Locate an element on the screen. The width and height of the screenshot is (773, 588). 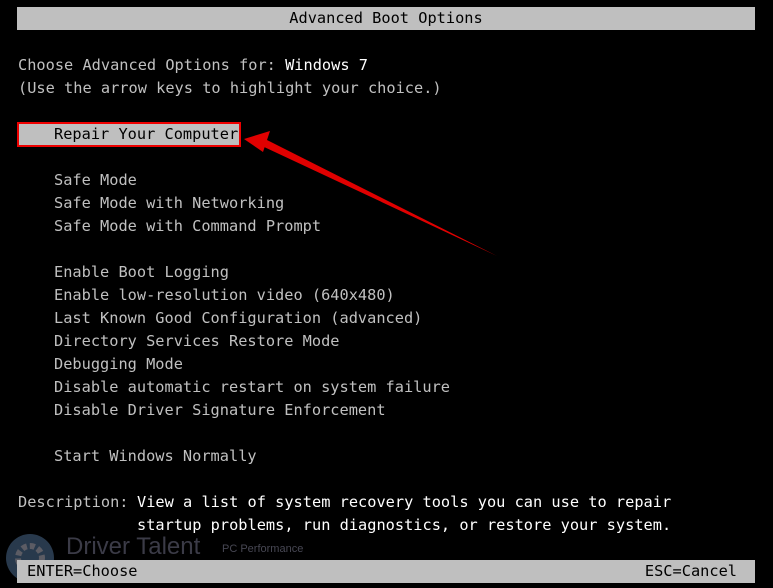
prompt-line: Choose Advanced Options for: Windows 7 is located at coordinates (193, 65).